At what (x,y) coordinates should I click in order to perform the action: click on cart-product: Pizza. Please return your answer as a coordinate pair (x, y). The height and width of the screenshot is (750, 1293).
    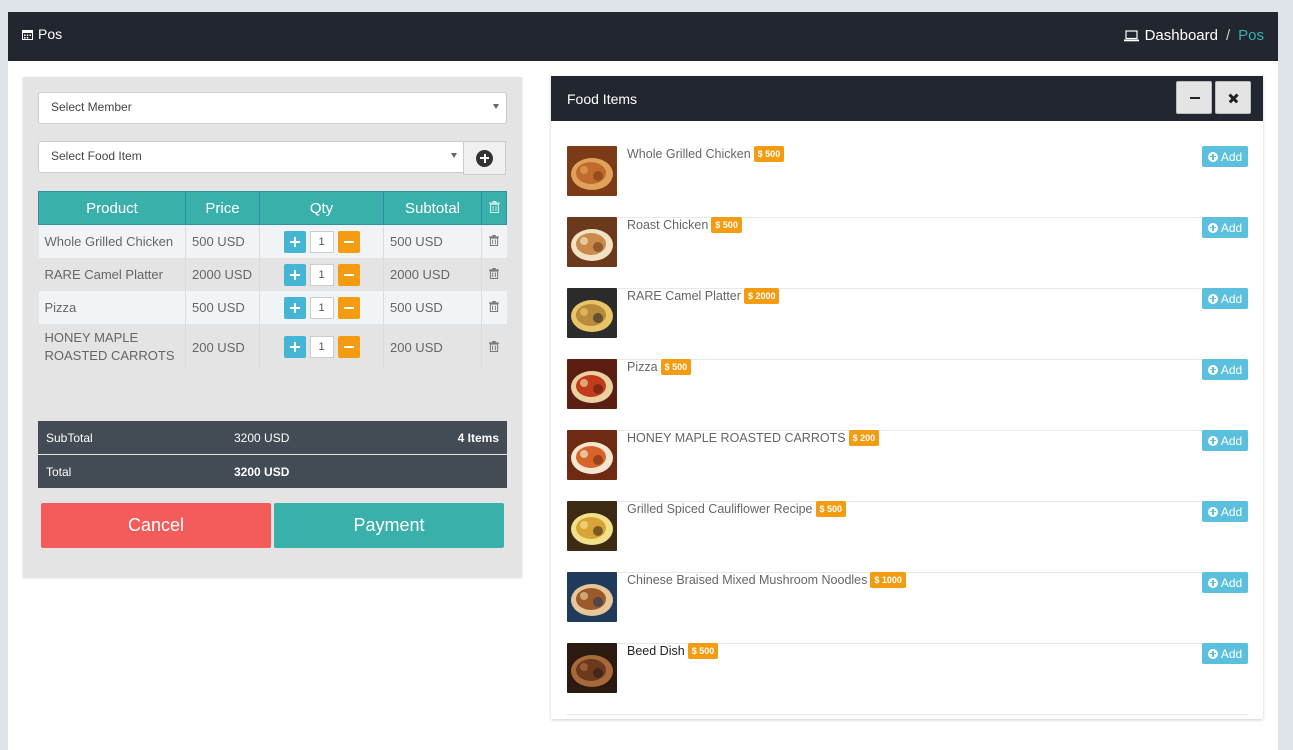
    Looking at the image, I should click on (112, 307).